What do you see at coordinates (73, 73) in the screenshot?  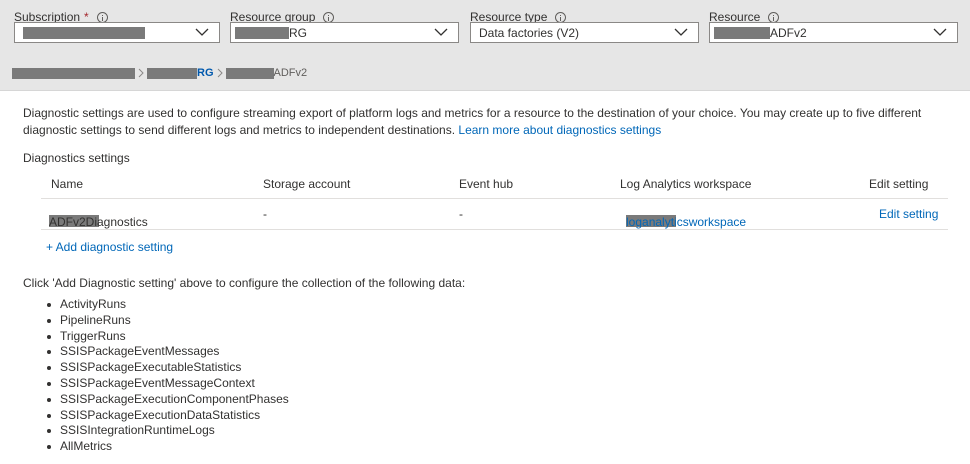 I see `redacted-subscription-crumb` at bounding box center [73, 73].